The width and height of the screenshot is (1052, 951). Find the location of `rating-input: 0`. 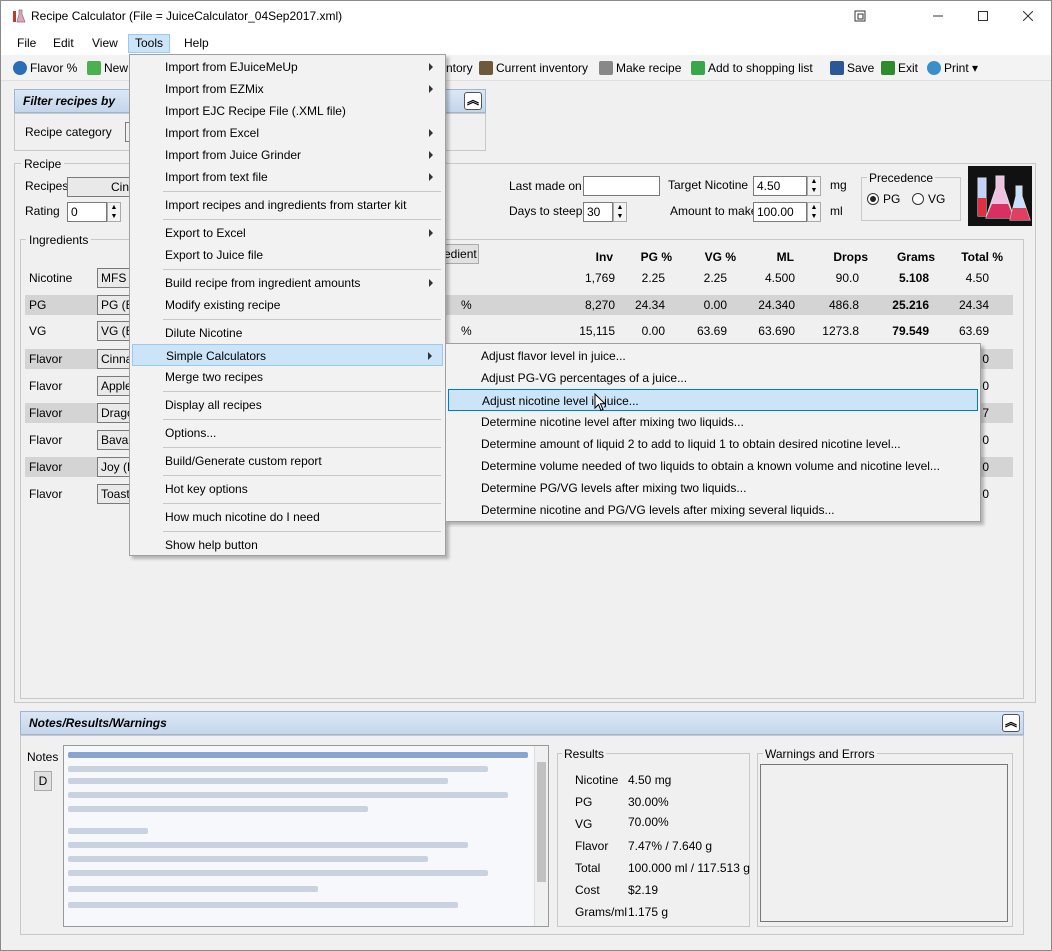

rating-input: 0 is located at coordinates (87, 212).